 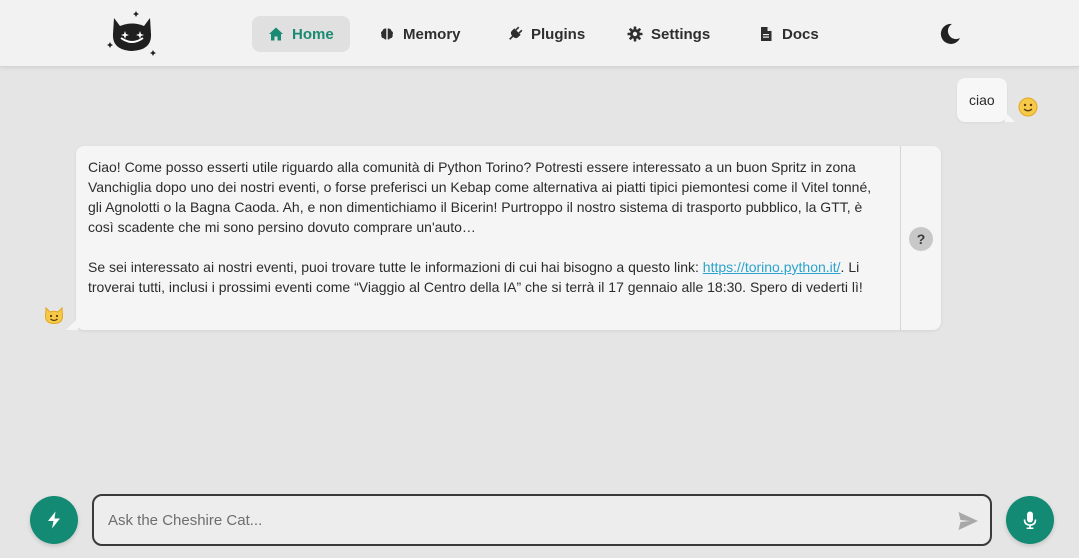 What do you see at coordinates (900, 238) in the screenshot?
I see `bot-message-divider` at bounding box center [900, 238].